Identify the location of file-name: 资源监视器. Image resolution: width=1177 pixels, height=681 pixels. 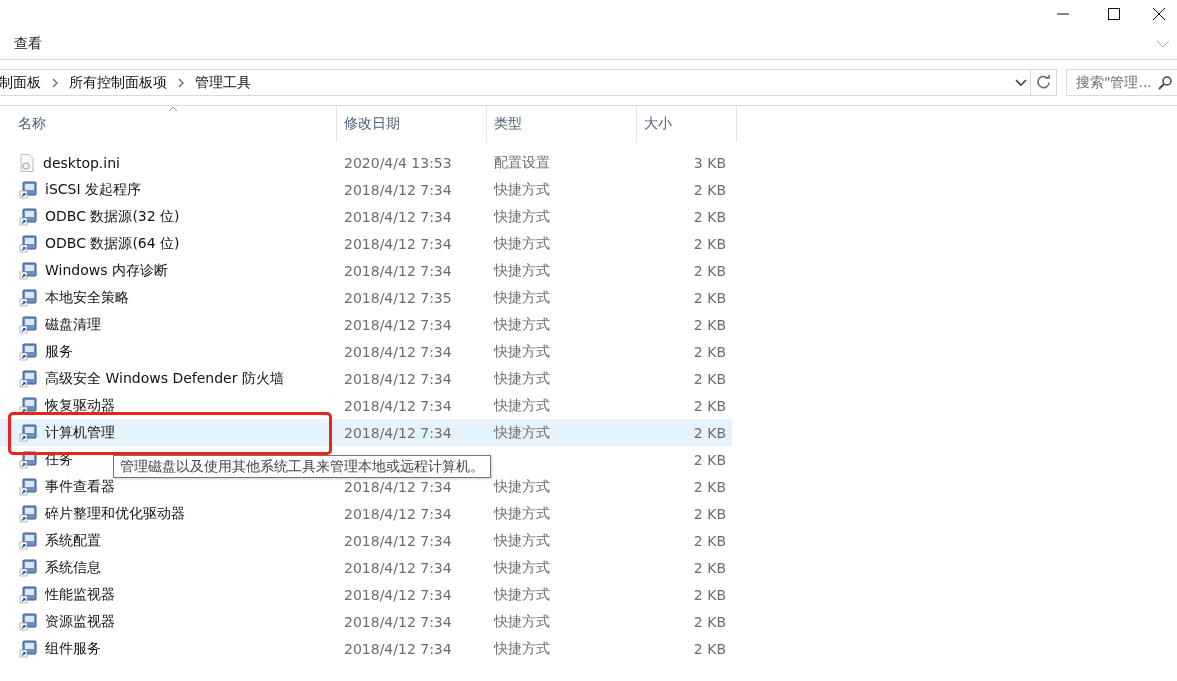
(80, 621).